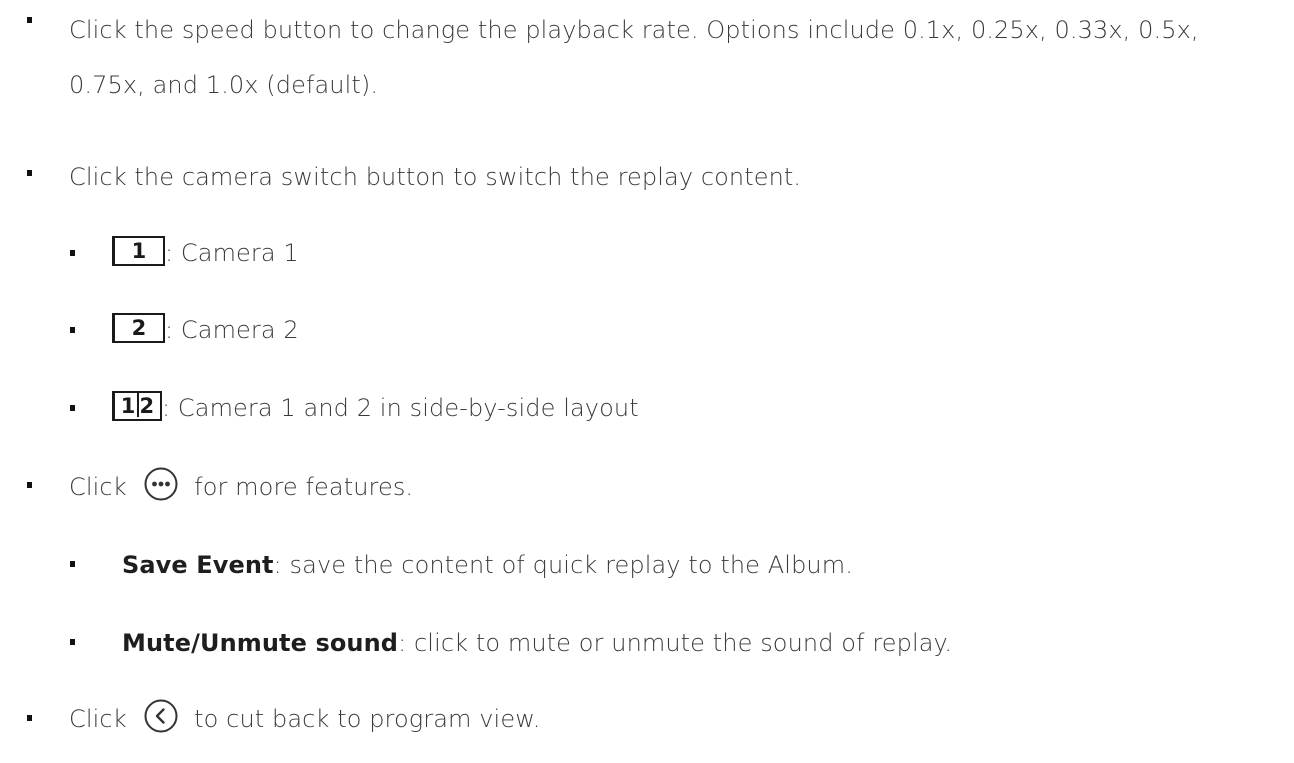 The width and height of the screenshot is (1294, 763). What do you see at coordinates (232, 330) in the screenshot?
I see `camera-2-label: : Camera 2` at bounding box center [232, 330].